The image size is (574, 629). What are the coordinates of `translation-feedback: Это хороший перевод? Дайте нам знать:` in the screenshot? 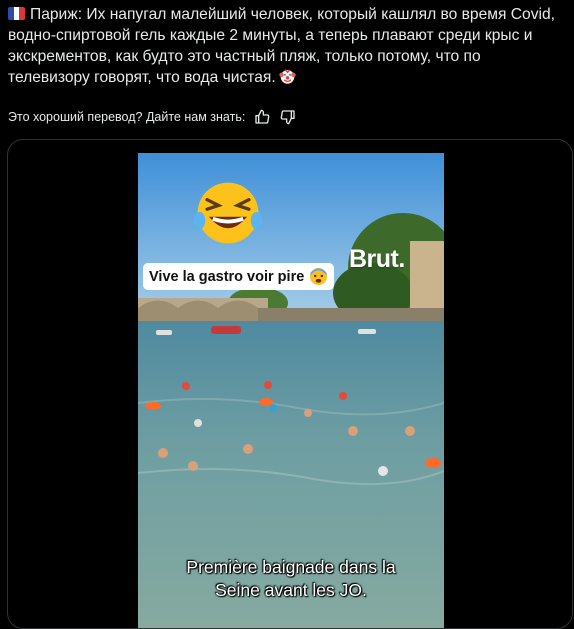 It's located at (152, 117).